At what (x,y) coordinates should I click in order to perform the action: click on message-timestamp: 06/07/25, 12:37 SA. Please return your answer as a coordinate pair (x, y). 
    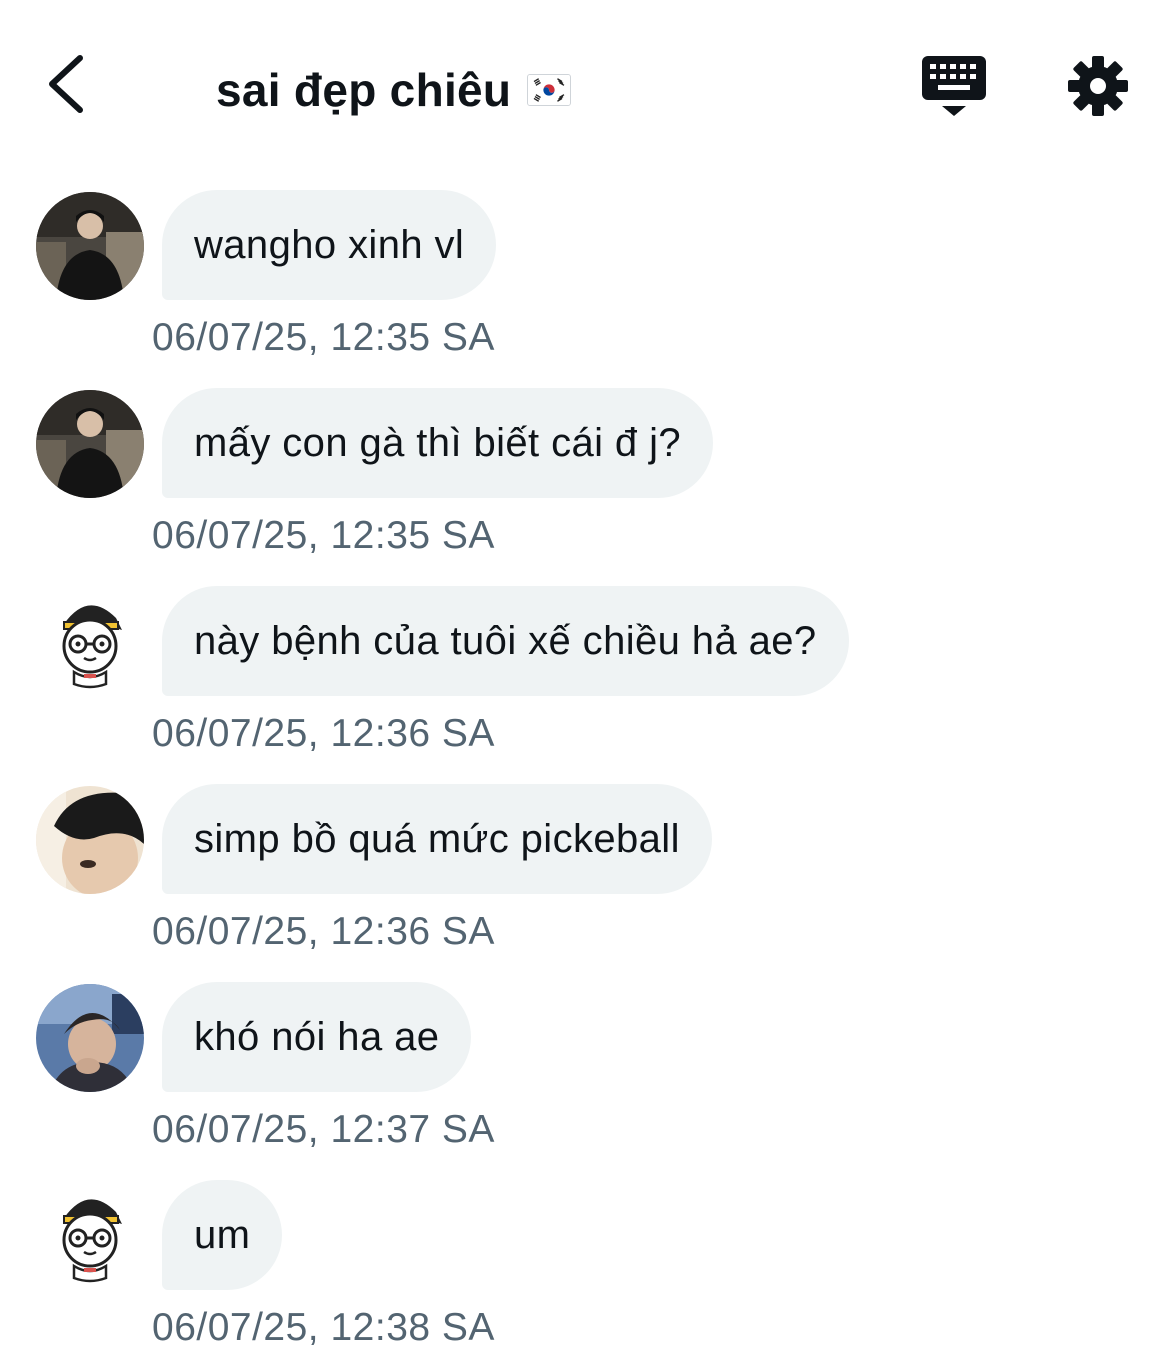
    Looking at the image, I should click on (323, 1129).